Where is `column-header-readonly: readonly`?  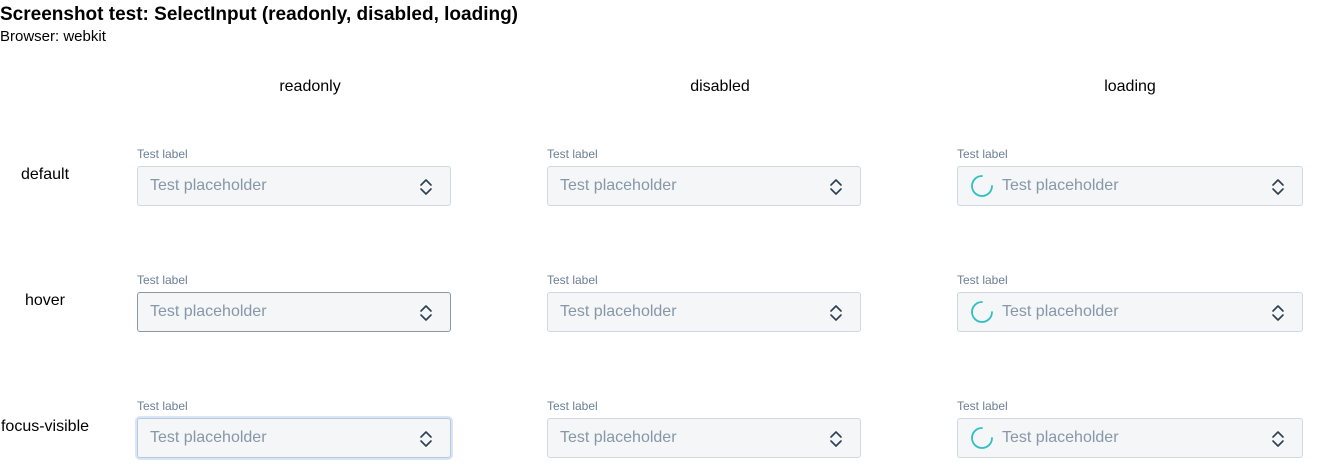
column-header-readonly: readonly is located at coordinates (310, 86).